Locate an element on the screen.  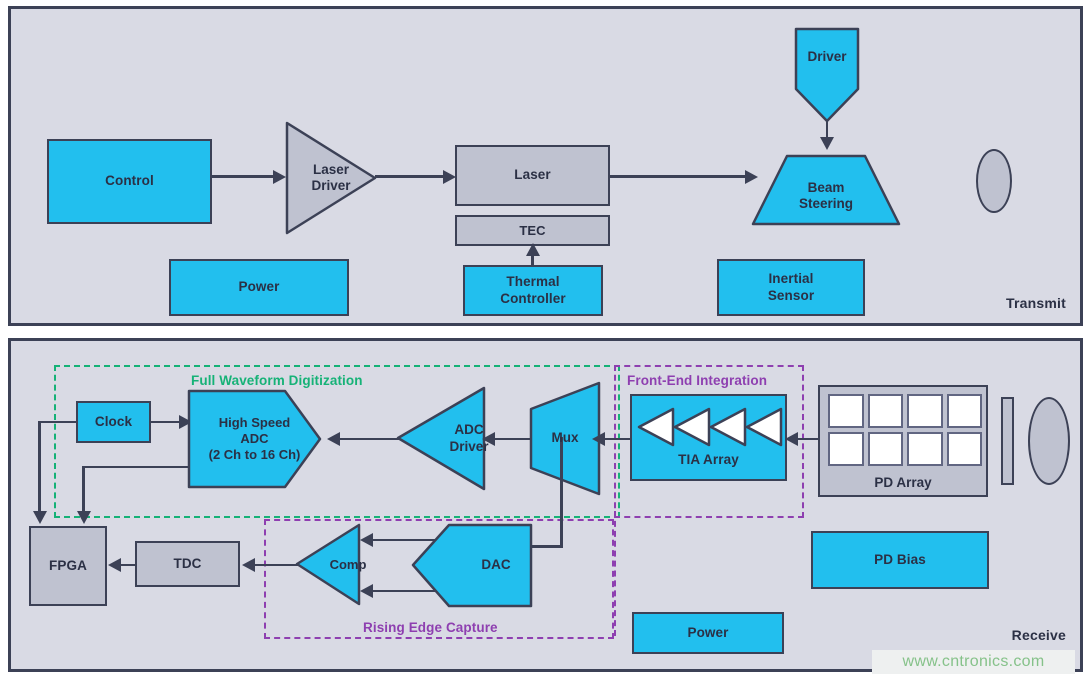
block-high-speed-adc-label: High Speed ADC (2 Ch to 16 Ch) is located at coordinates (254, 438).